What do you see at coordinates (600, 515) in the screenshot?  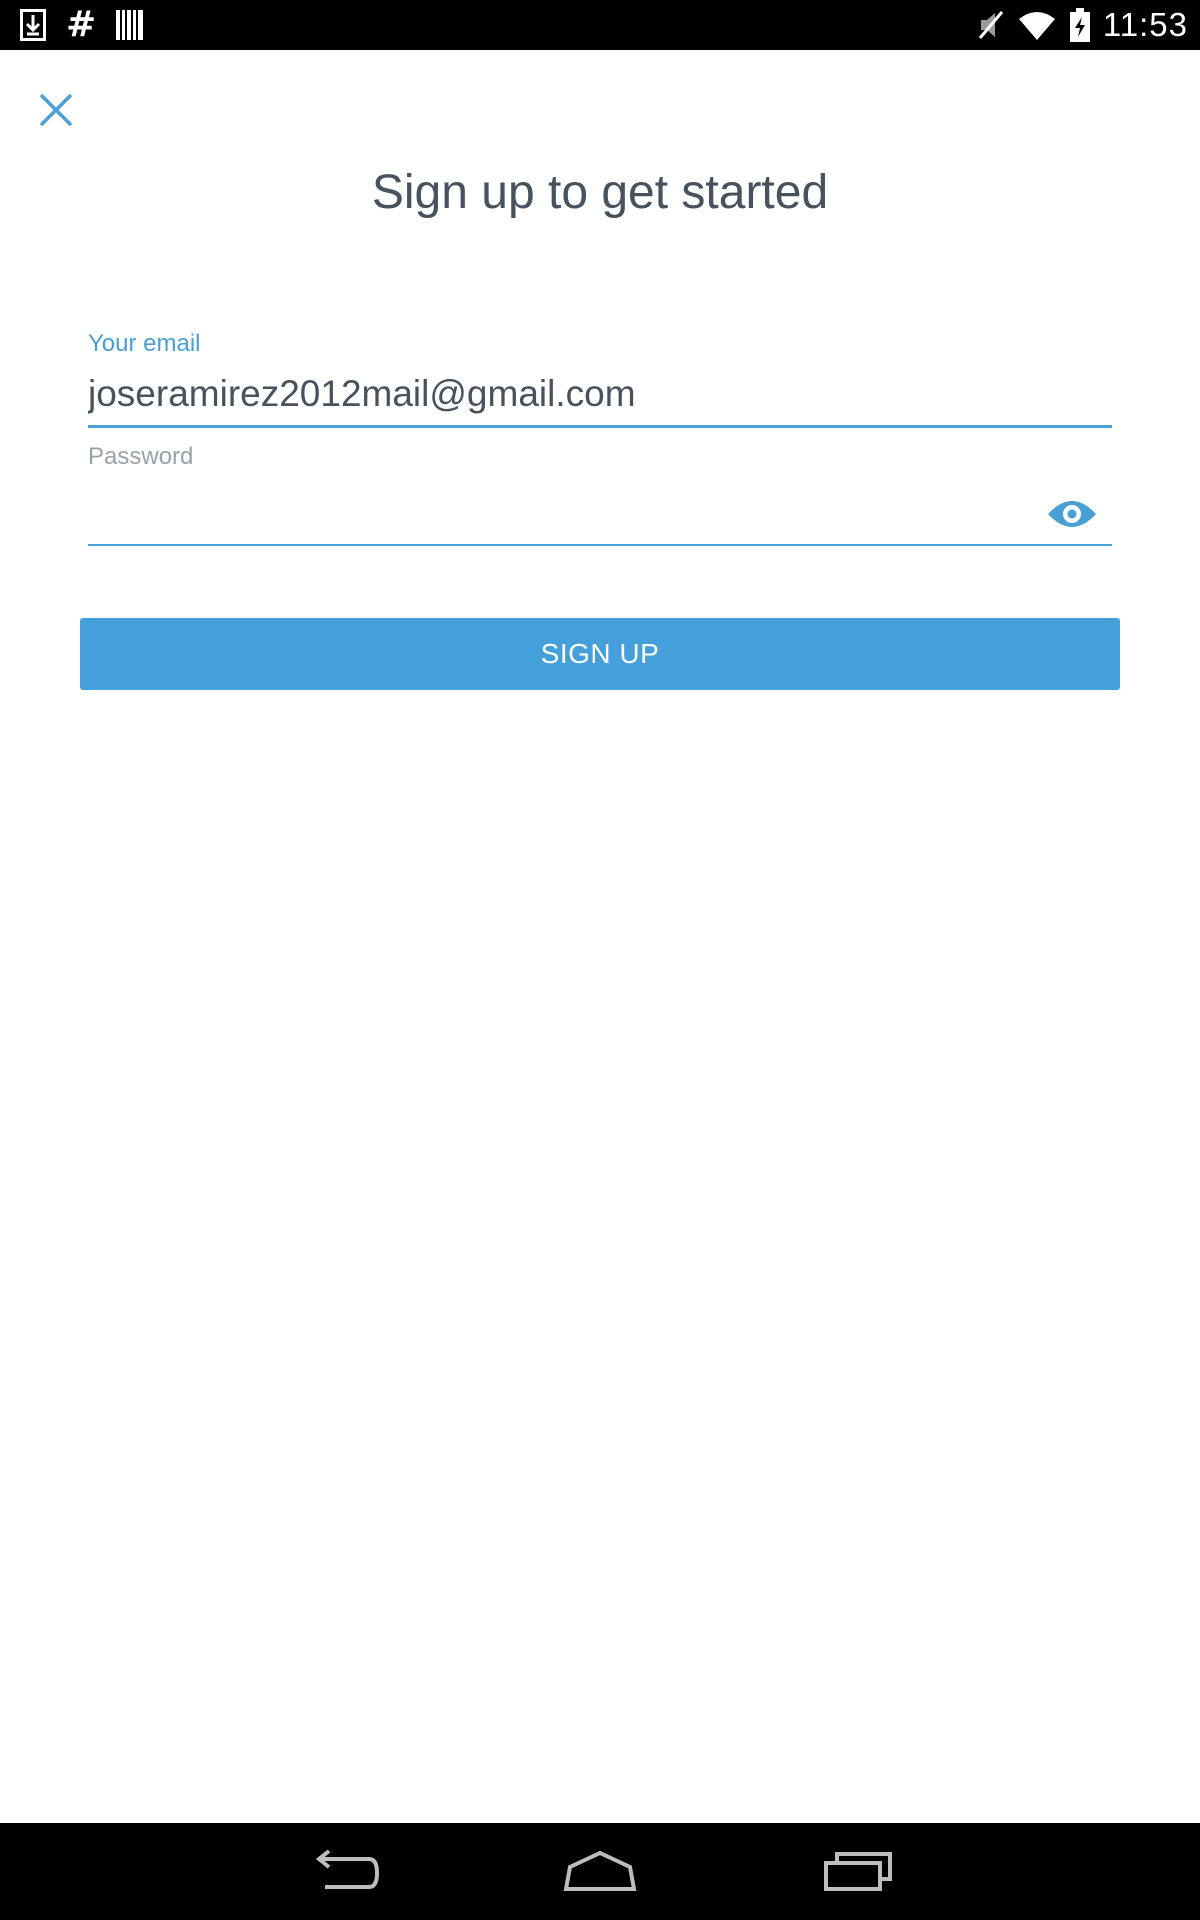 I see `password-field` at bounding box center [600, 515].